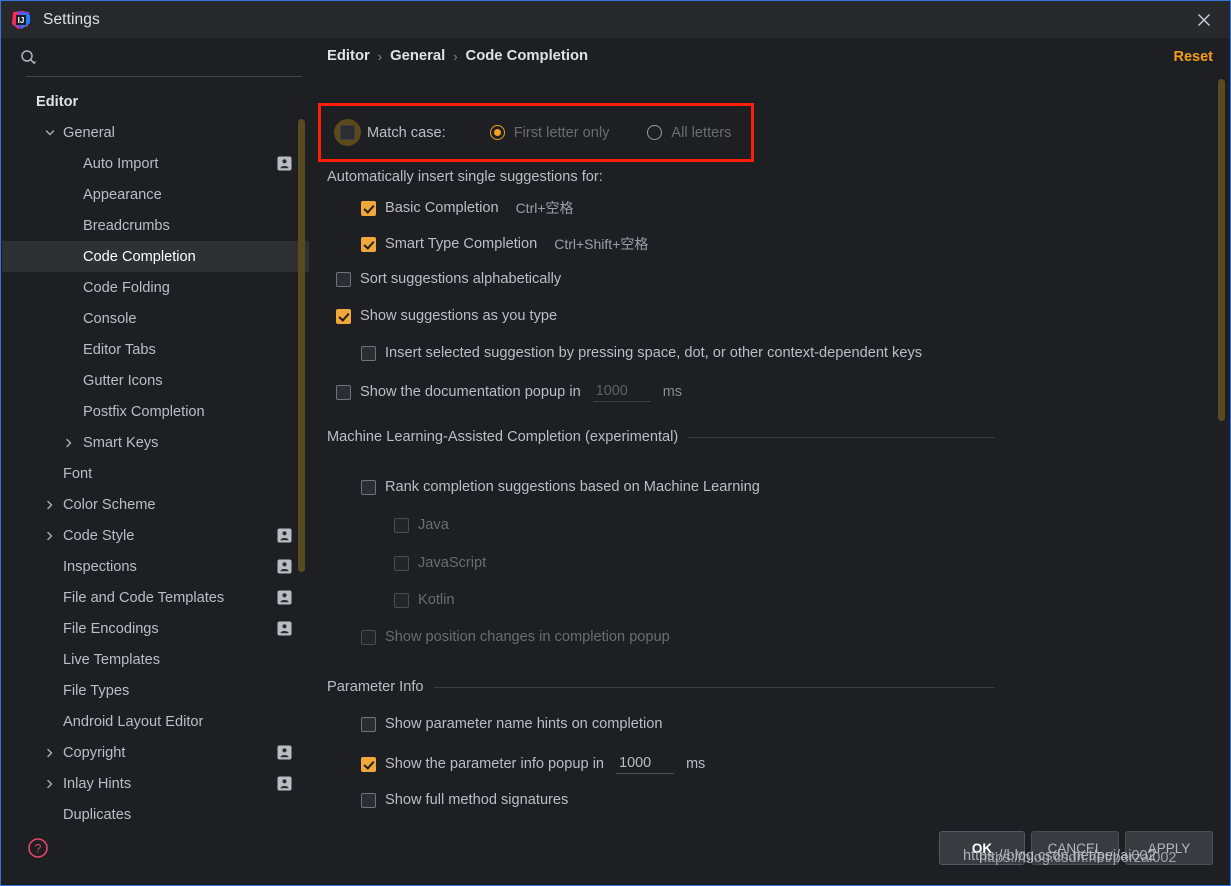  I want to click on param-name-hints-row: Show parameter name hints on completion, so click(511, 724).